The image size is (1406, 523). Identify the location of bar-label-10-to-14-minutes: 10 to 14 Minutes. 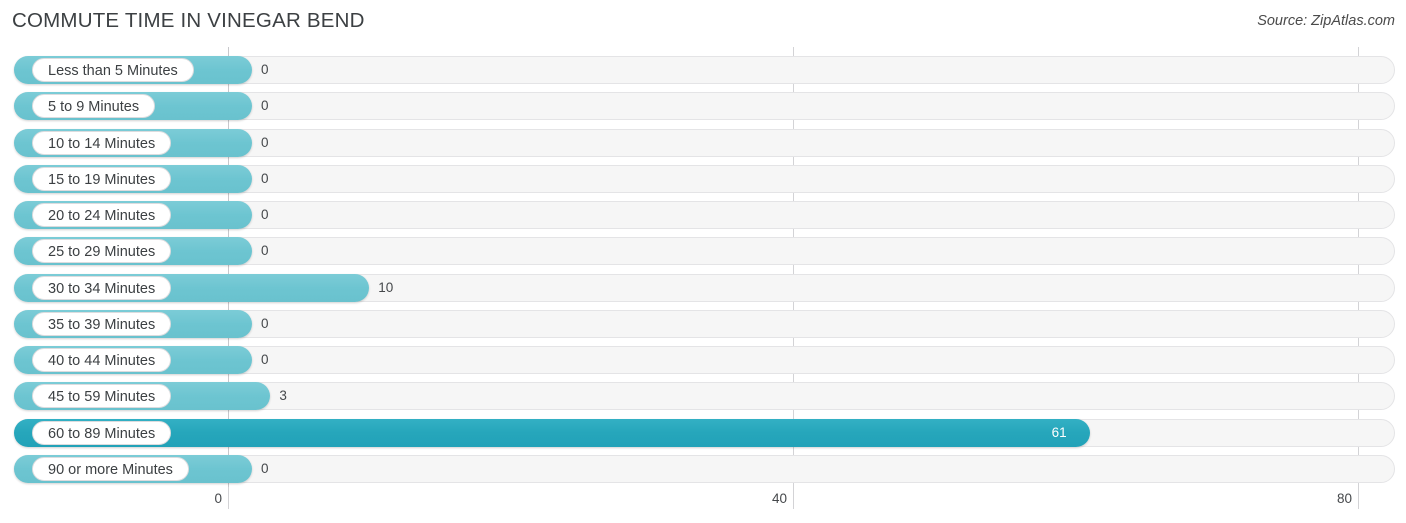
(102, 142).